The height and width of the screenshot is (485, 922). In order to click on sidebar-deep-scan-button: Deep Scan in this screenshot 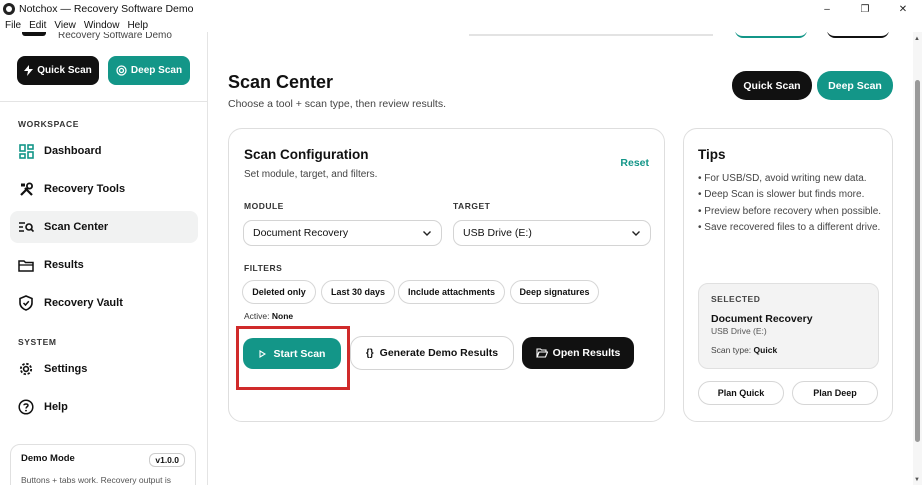, I will do `click(149, 70)`.